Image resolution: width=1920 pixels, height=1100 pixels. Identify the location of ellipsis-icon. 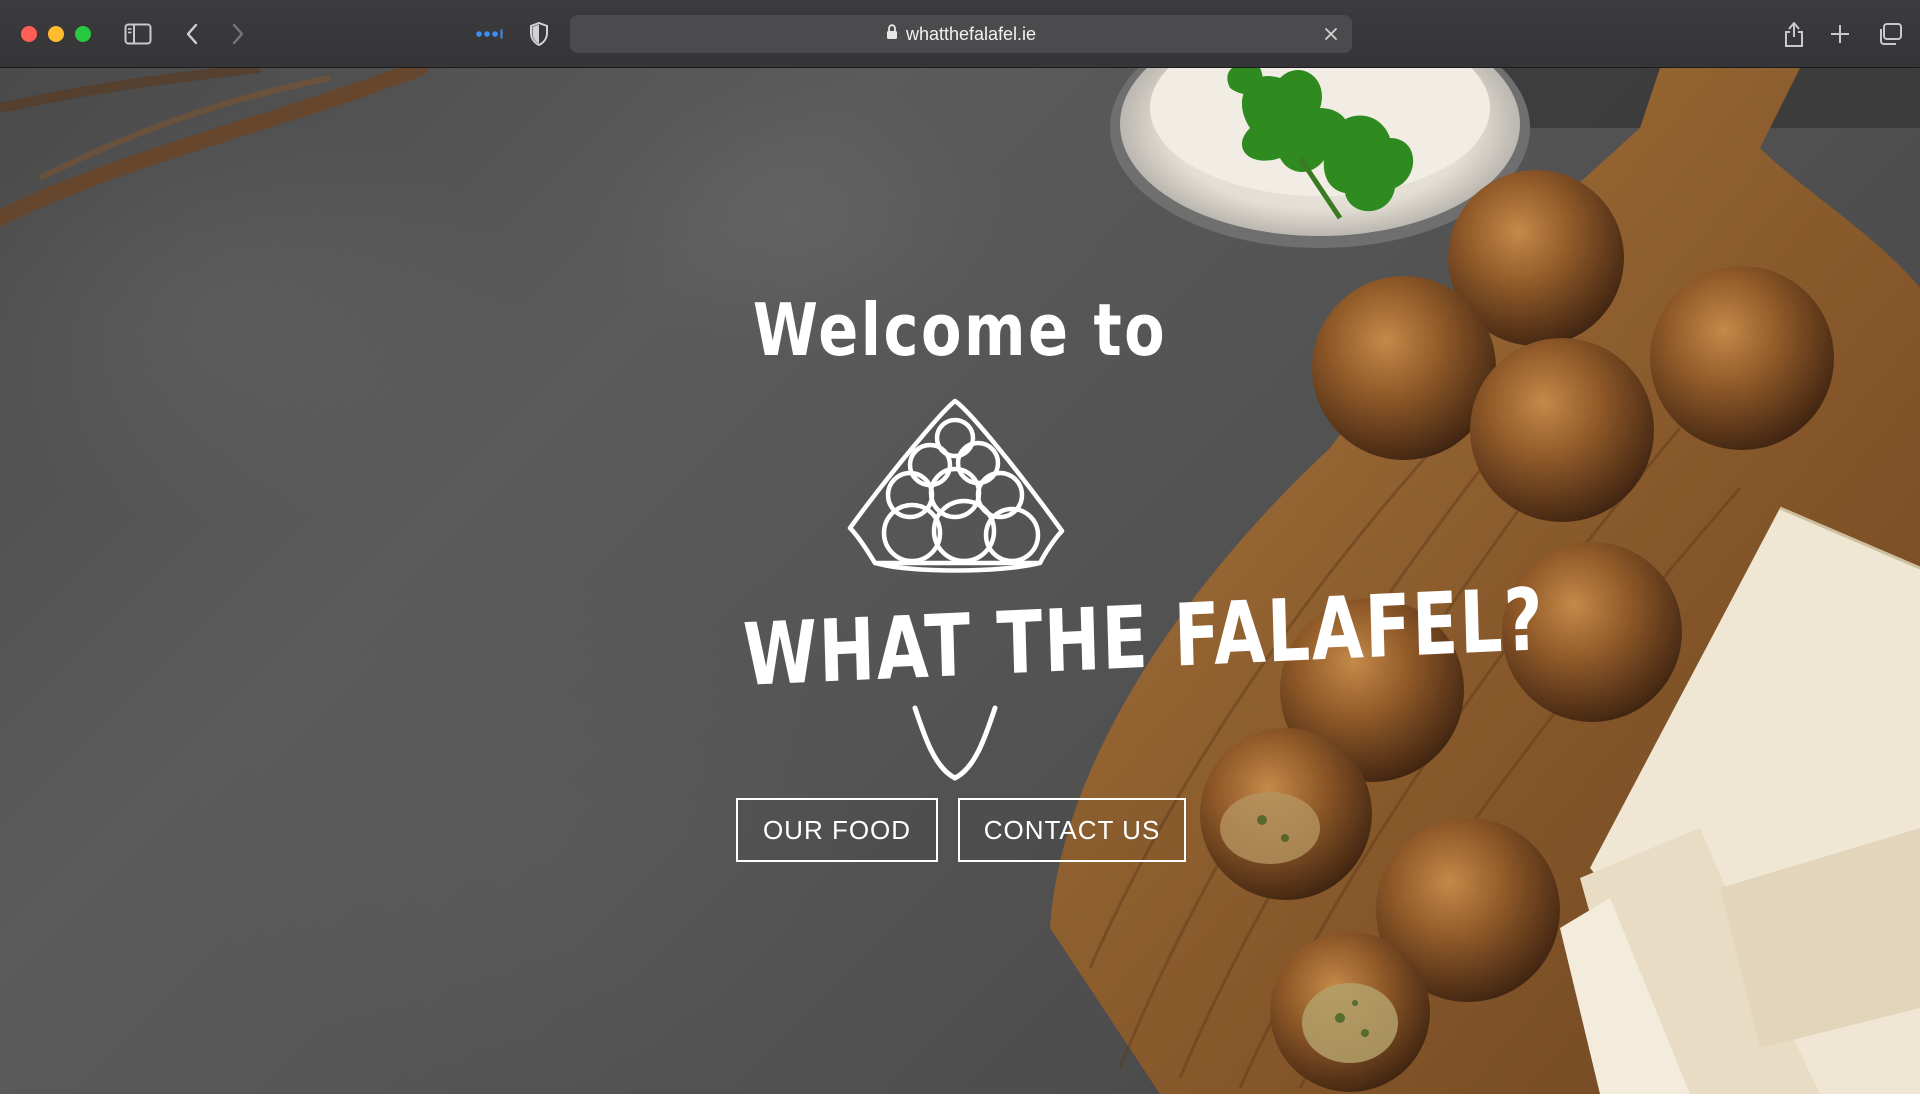
(490, 34).